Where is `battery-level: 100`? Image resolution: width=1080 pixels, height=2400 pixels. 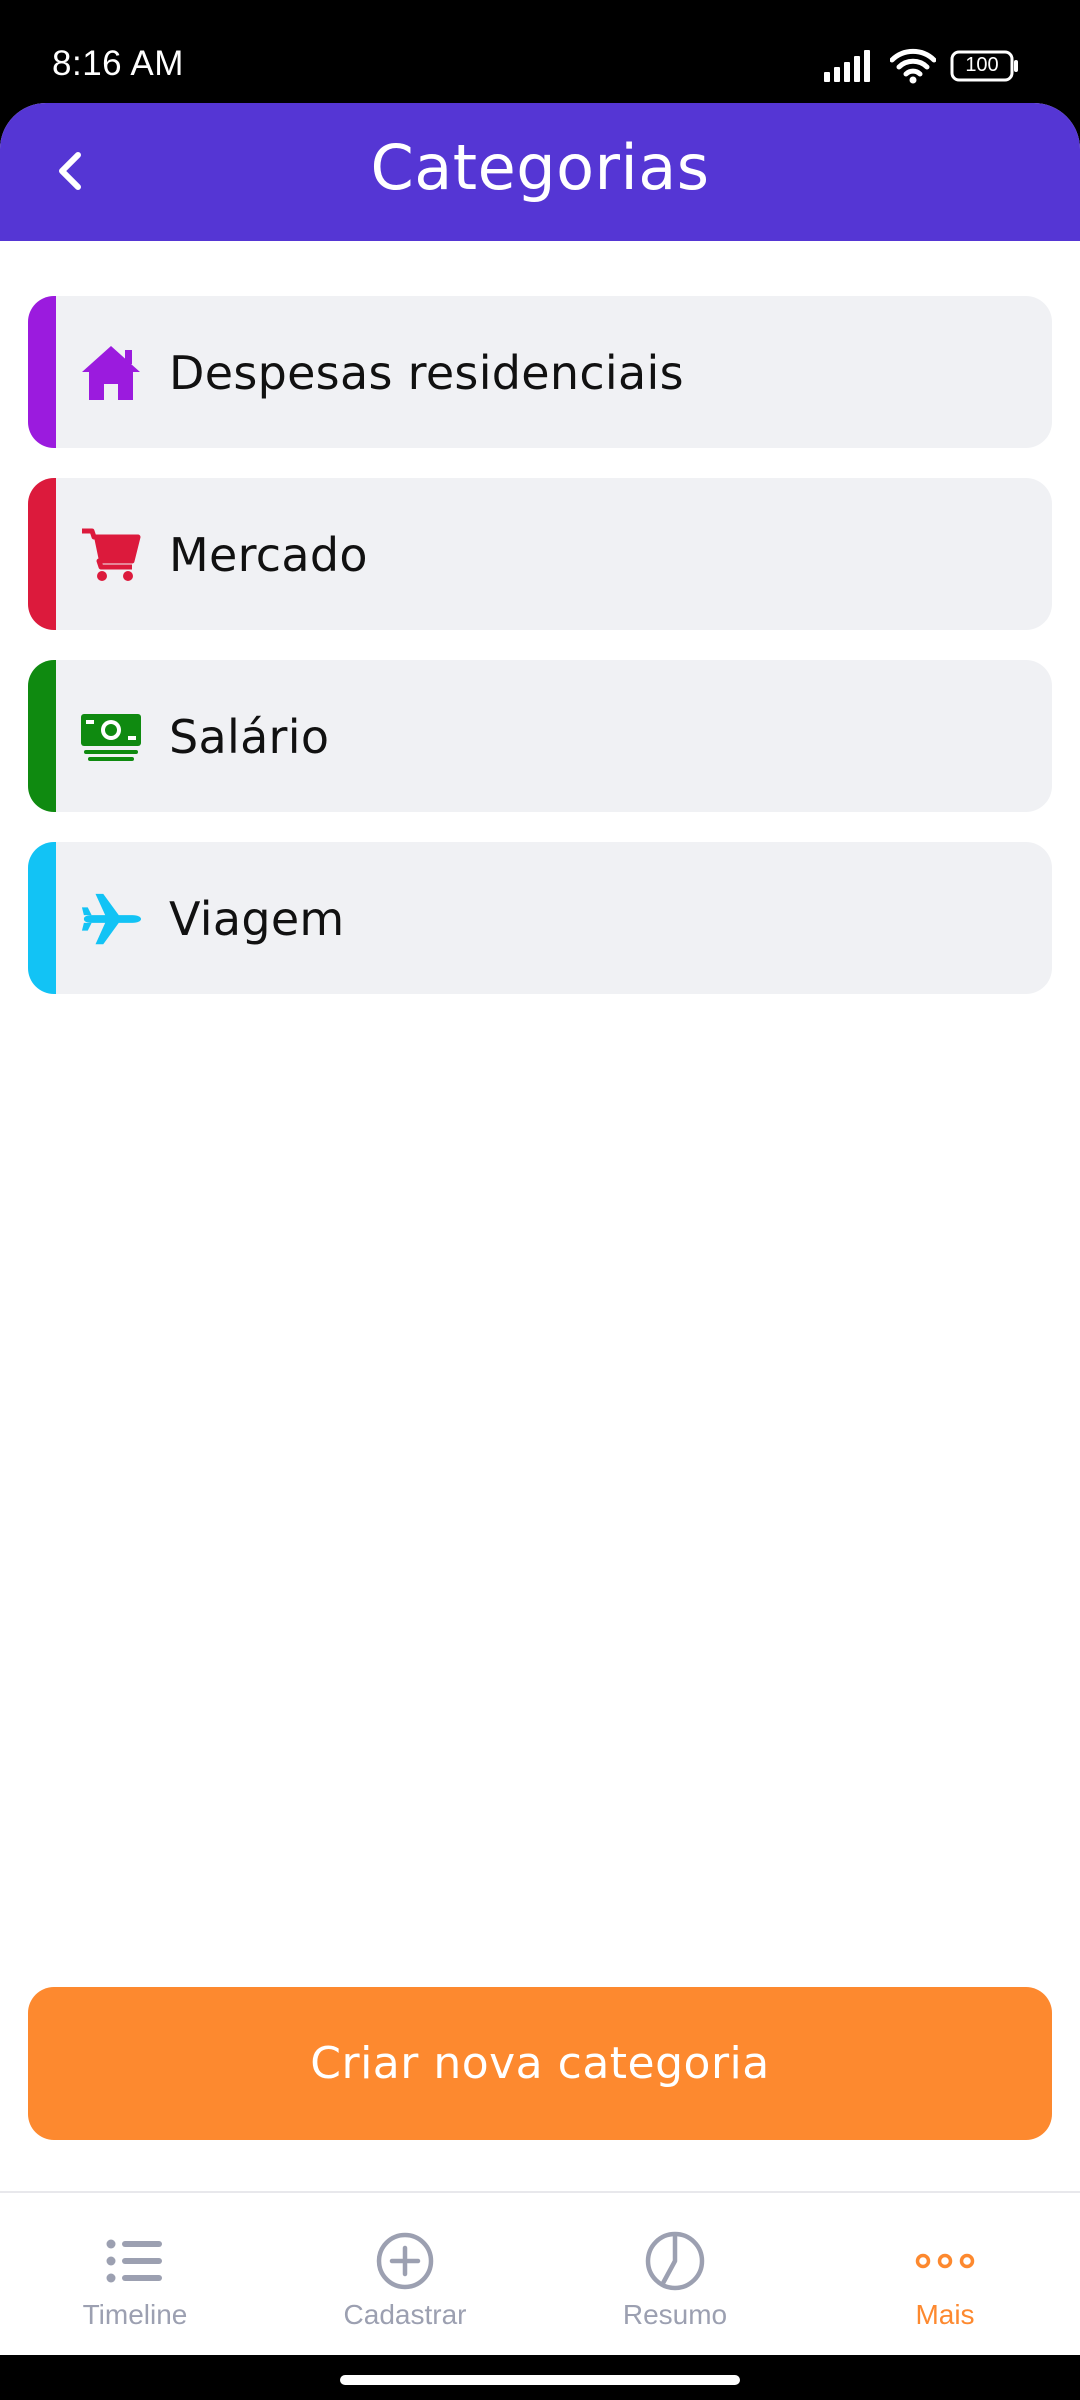
battery-level: 100 is located at coordinates (982, 65).